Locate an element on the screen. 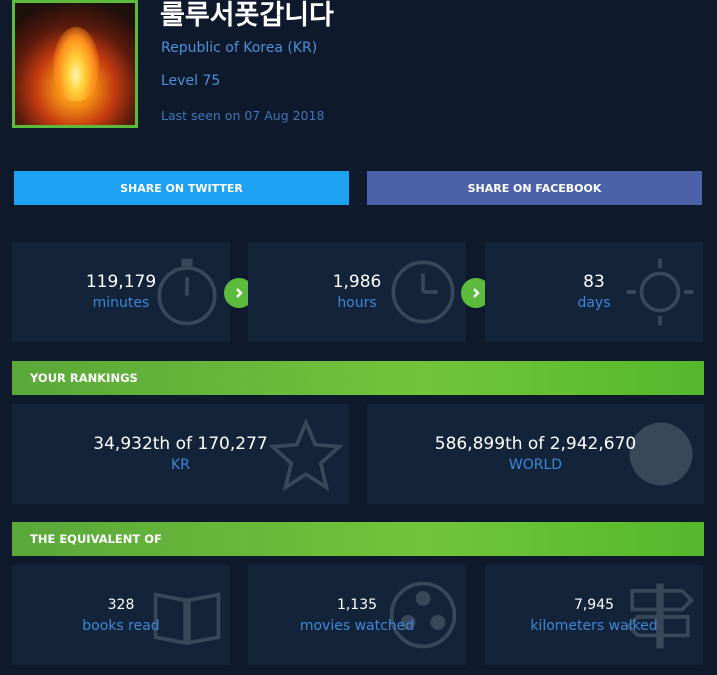  sun-icon is located at coordinates (660, 292).